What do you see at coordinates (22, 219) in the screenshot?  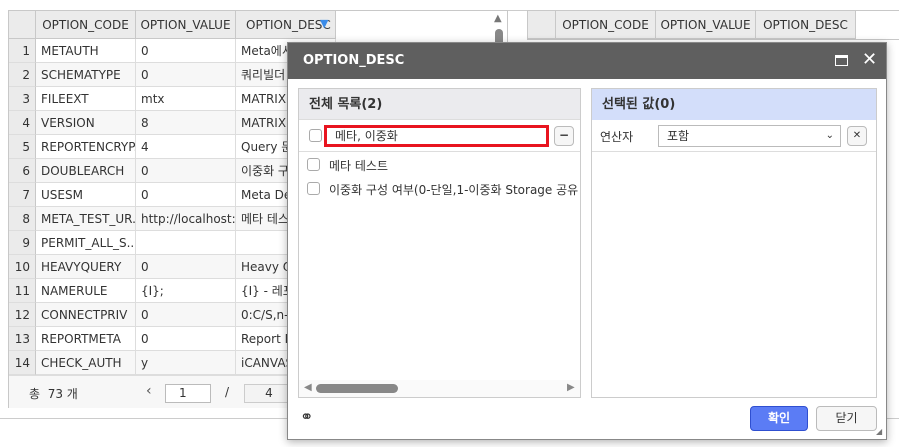 I see `row-number: 8` at bounding box center [22, 219].